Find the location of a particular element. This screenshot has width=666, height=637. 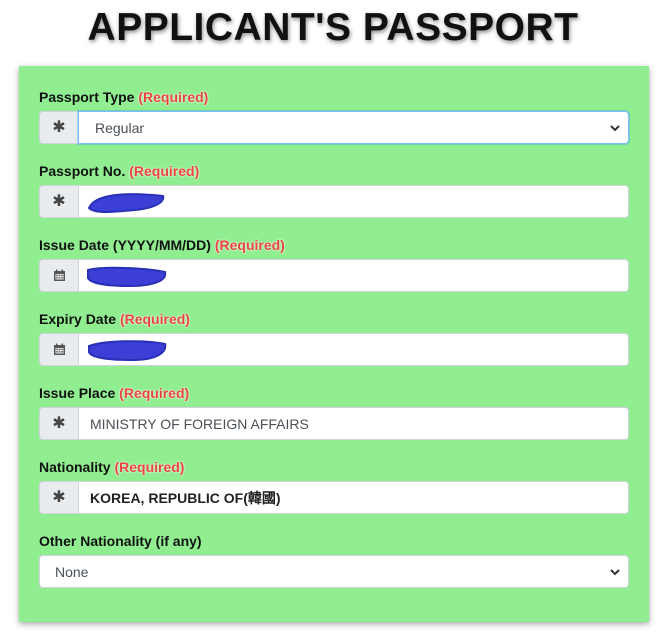

nationality-row: ✱ KOREA, REPUBLIC OF(韓國) is located at coordinates (334, 497).